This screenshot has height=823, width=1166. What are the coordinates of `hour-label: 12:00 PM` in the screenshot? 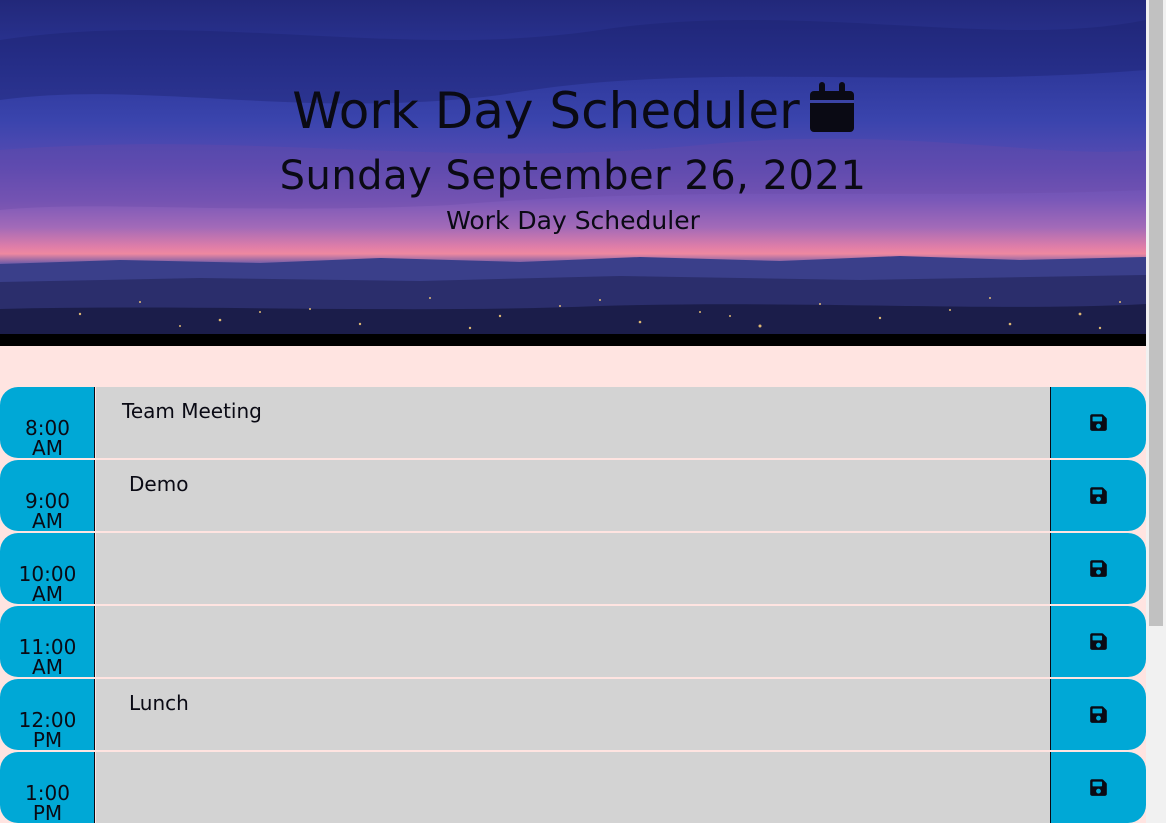 It's located at (47, 714).